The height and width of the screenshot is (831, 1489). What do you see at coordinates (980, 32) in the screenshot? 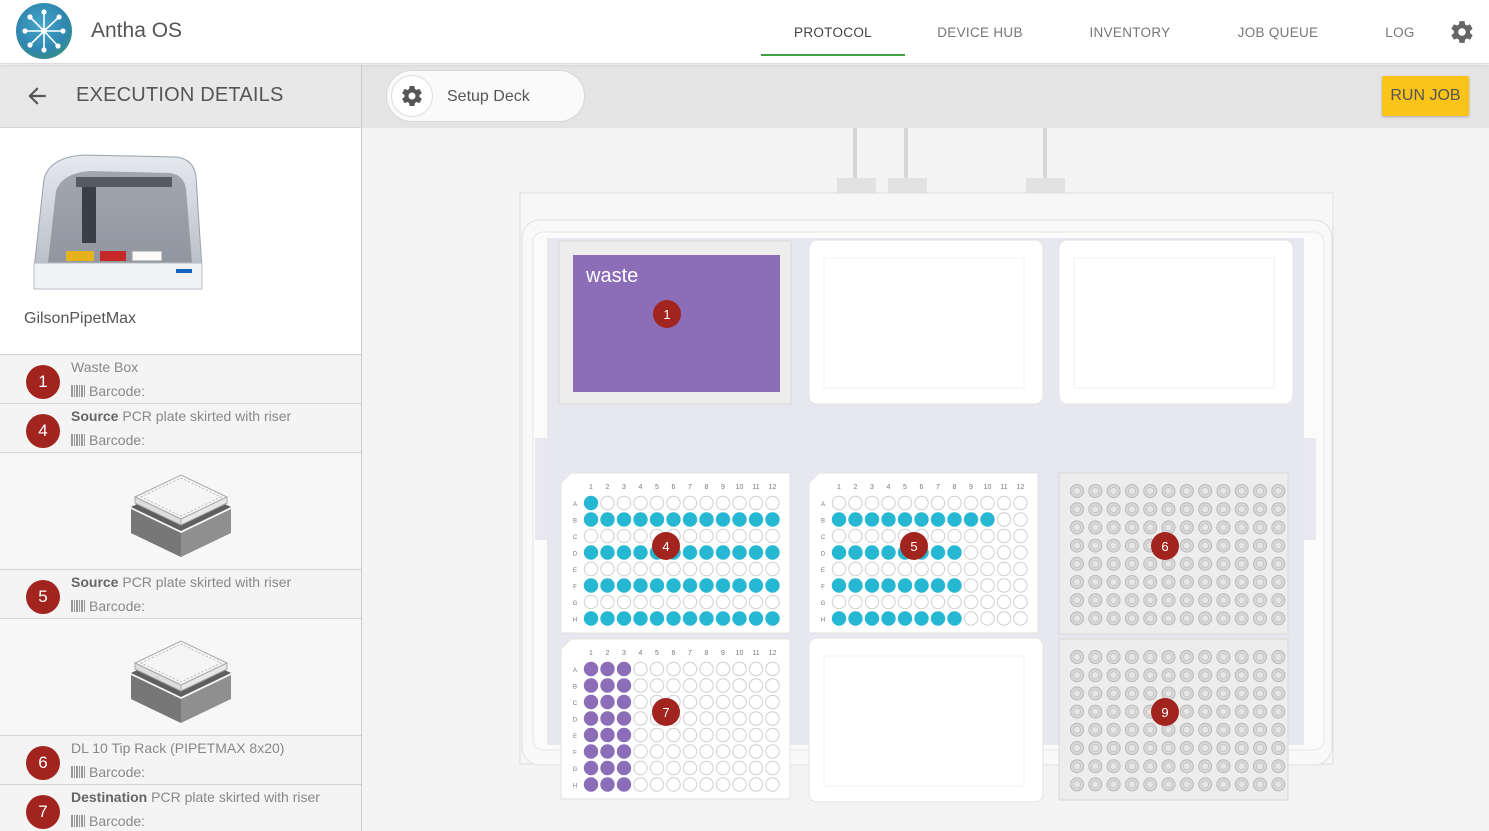
I see `nav-tab-device-hub: DEVICE HUB` at bounding box center [980, 32].